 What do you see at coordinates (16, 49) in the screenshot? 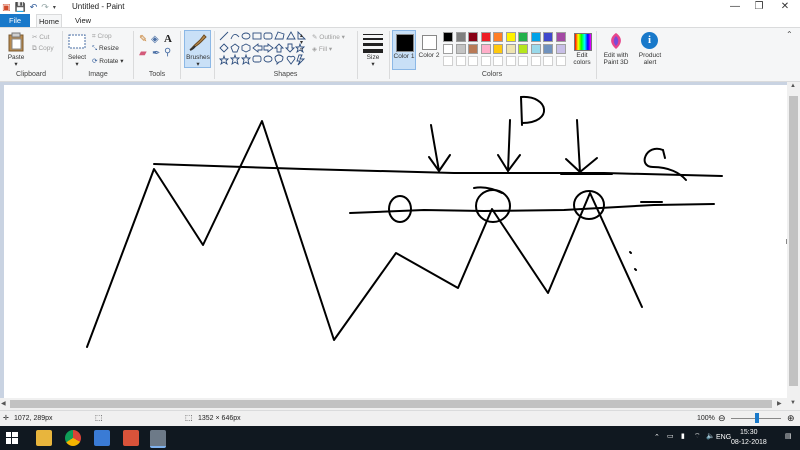
I see `paste-button: Paste ▾` at bounding box center [16, 49].